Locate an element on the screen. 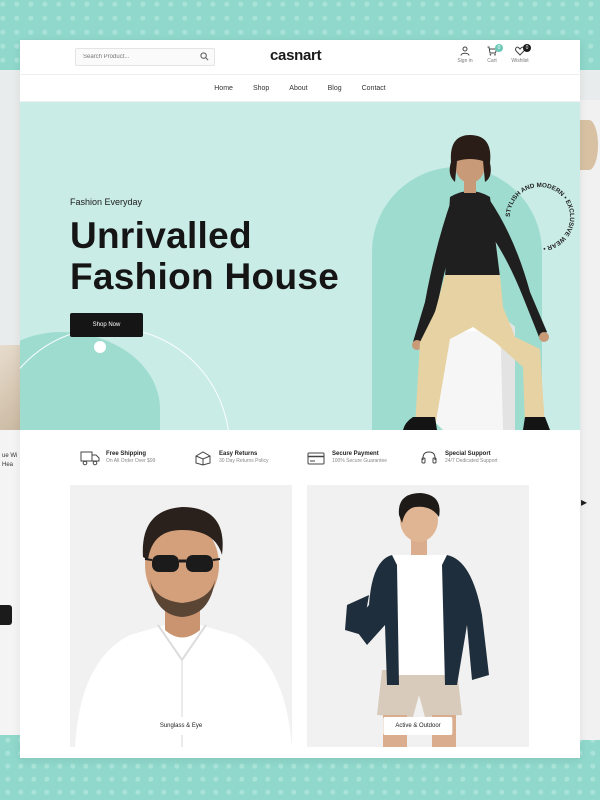  feature-easy-returns: Easy Returns 30 Day Returns Policy is located at coordinates (249, 458).